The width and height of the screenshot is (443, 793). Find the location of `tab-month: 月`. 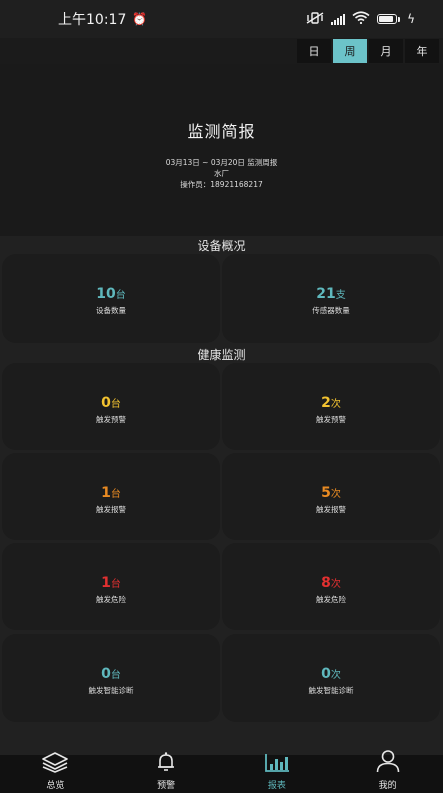

tab-month: 月 is located at coordinates (386, 51).